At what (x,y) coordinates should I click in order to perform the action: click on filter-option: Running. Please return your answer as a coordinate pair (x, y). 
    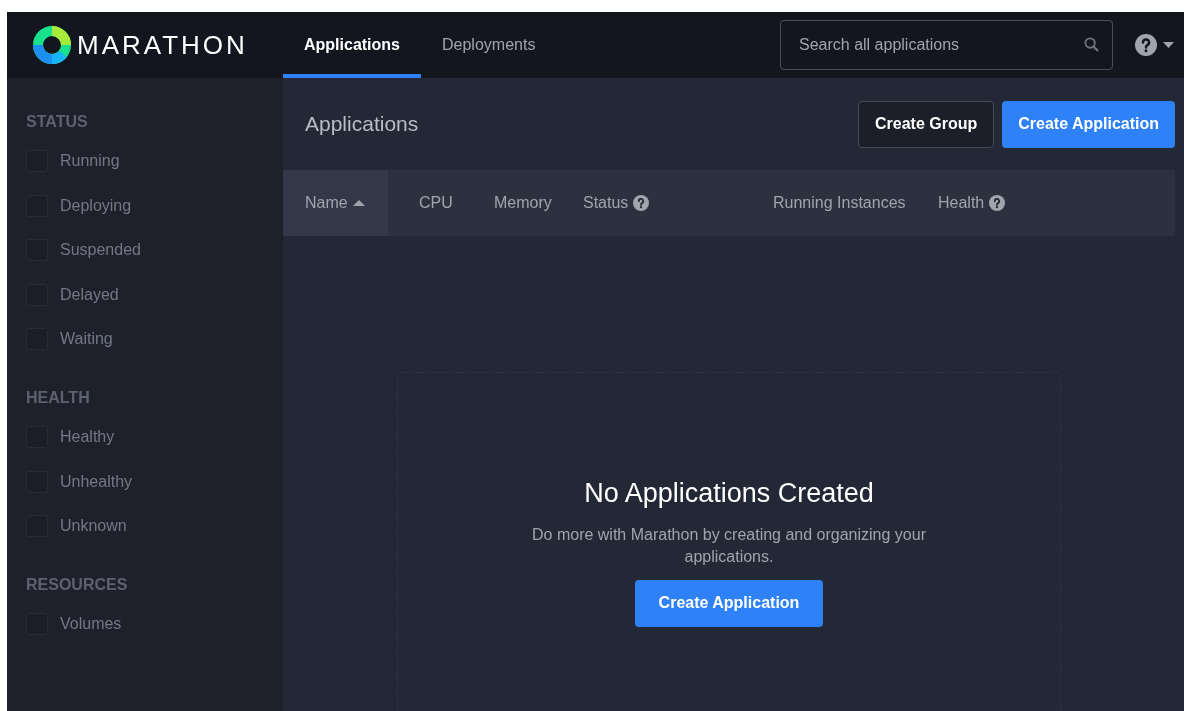
    Looking at the image, I should click on (154, 161).